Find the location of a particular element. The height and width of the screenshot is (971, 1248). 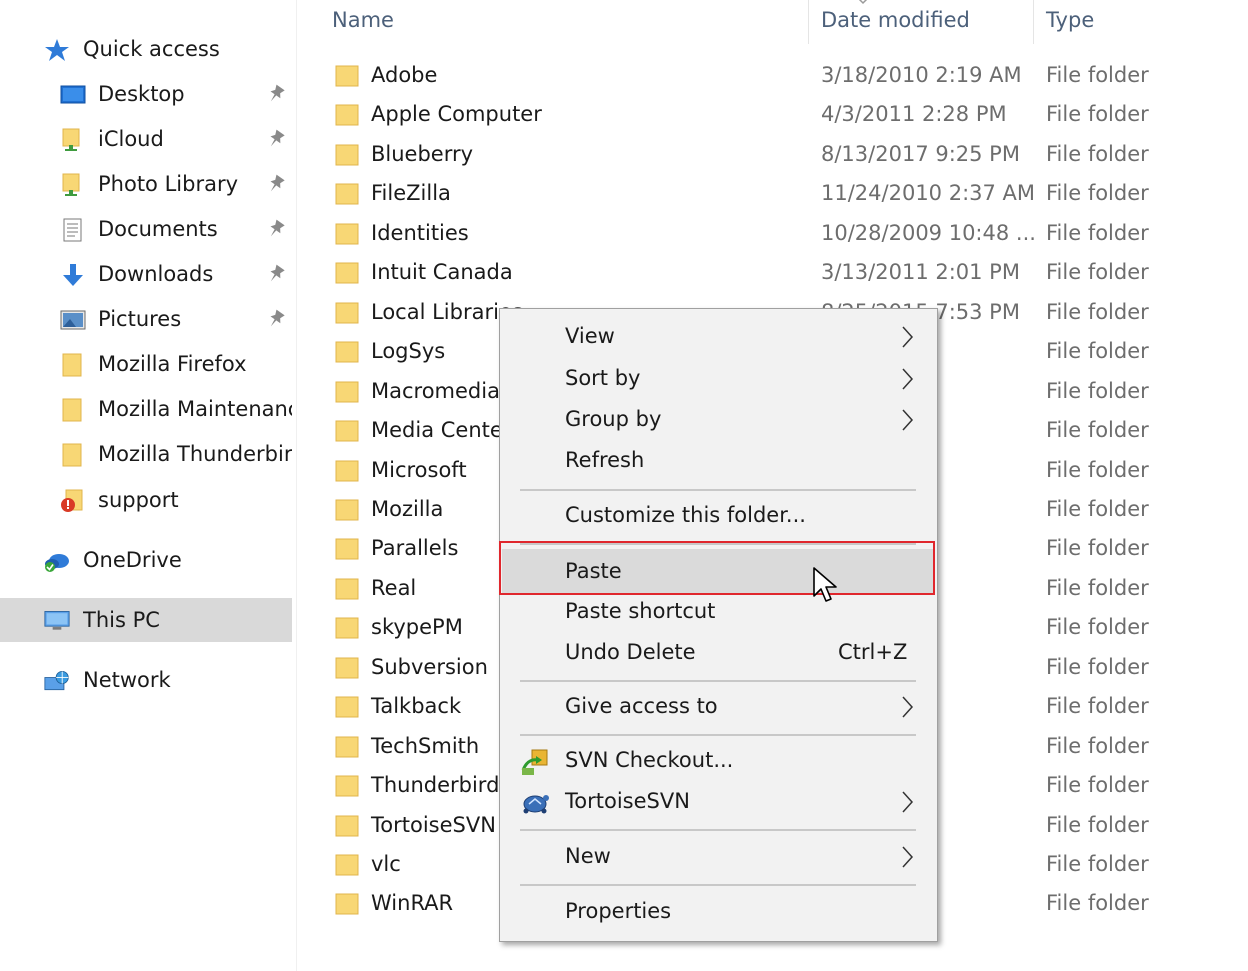

menu-item-view: View is located at coordinates (718, 337).